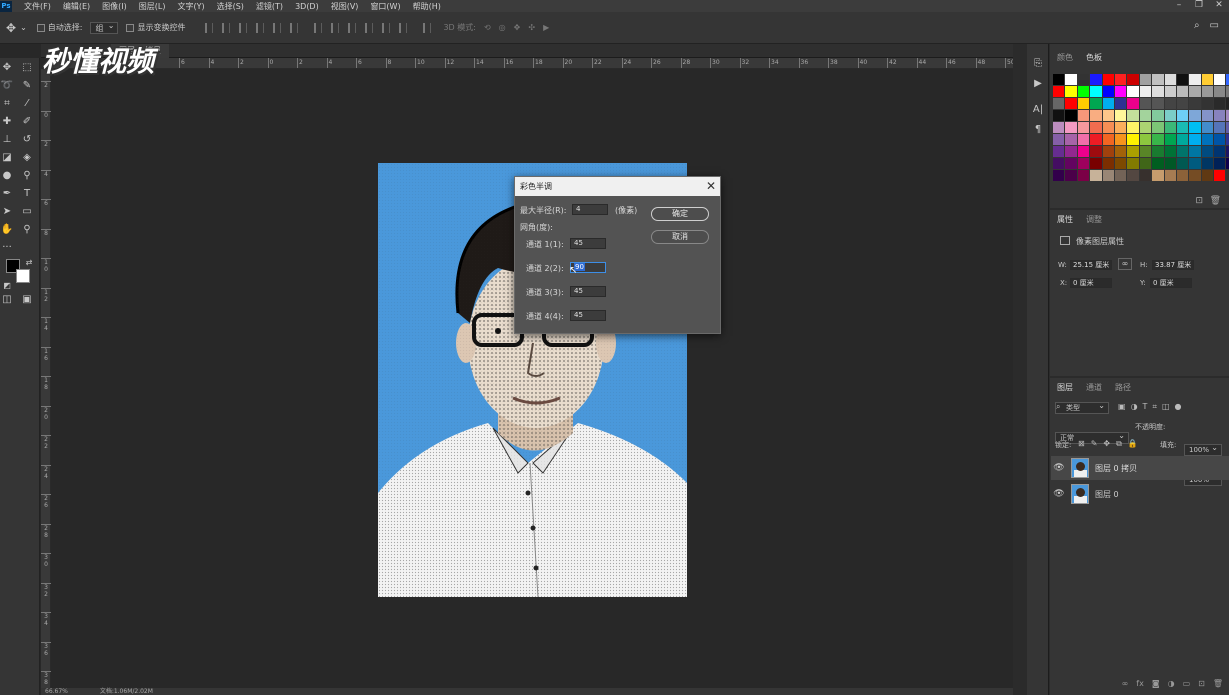 The width and height of the screenshot is (1229, 695). I want to click on menu-help: 帮助(H), so click(427, 6).